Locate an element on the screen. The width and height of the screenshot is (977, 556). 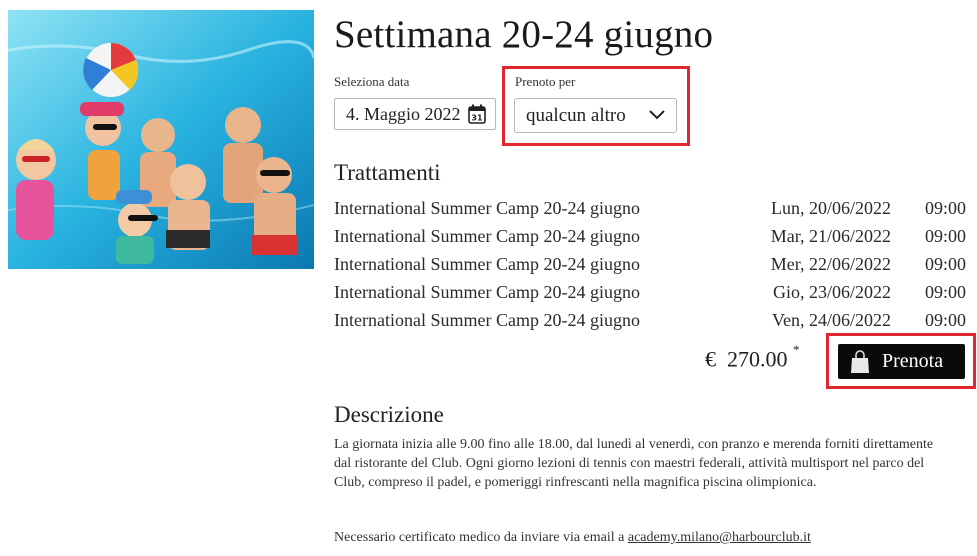
shopping-bag-icon is located at coordinates (860, 361).